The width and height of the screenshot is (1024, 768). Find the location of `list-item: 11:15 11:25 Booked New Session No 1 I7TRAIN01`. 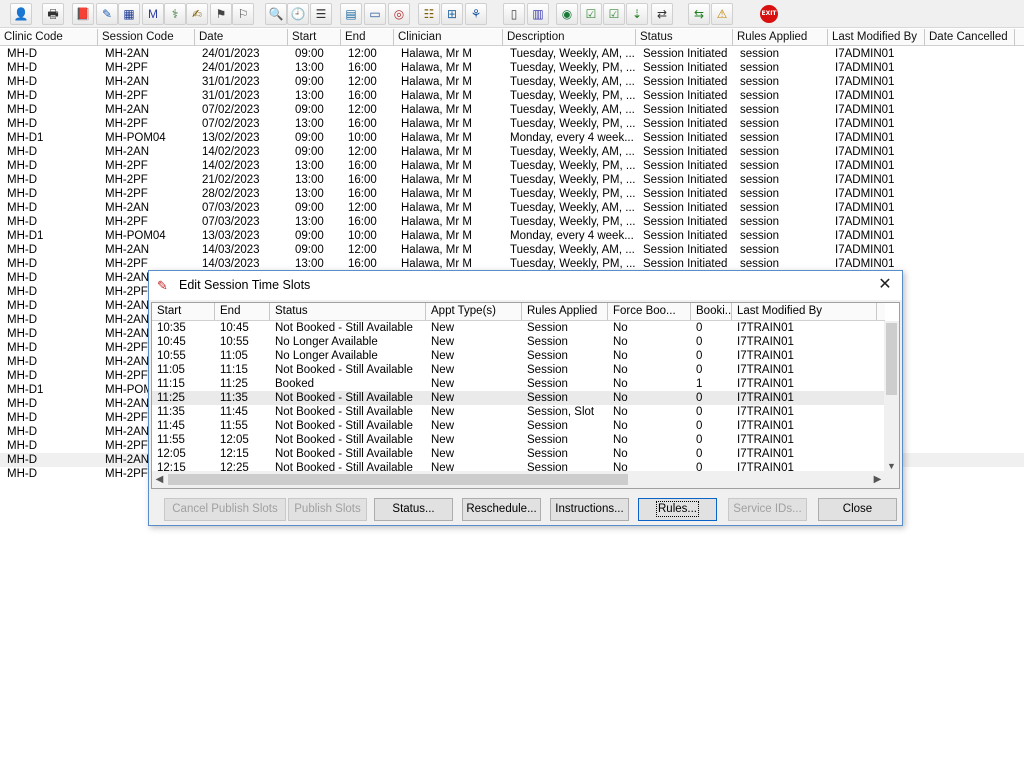

list-item: 11:15 11:25 Booked New Session No 1 I7TRAIN01 is located at coordinates (518, 384).